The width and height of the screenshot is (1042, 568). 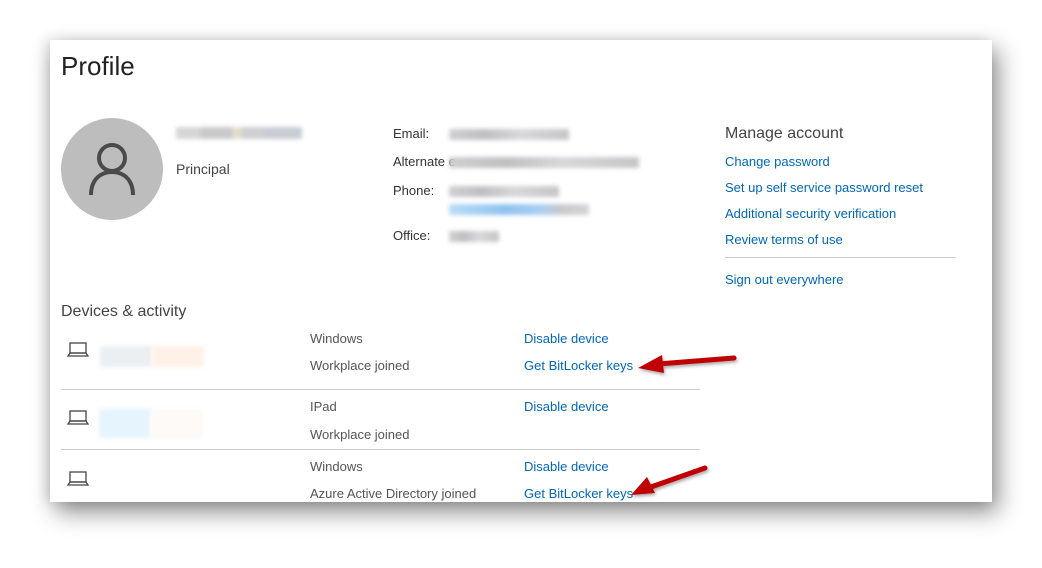 I want to click on alternate-email-value-redacted, so click(x=544, y=162).